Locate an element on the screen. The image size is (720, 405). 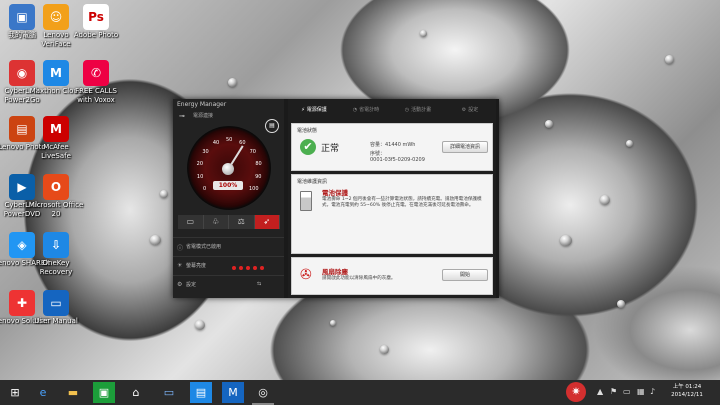
user-manual-icon: ▭ is located at coordinates (56, 303).